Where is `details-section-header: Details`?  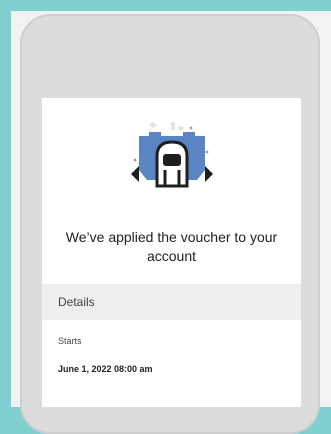
details-section-header: Details is located at coordinates (171, 302).